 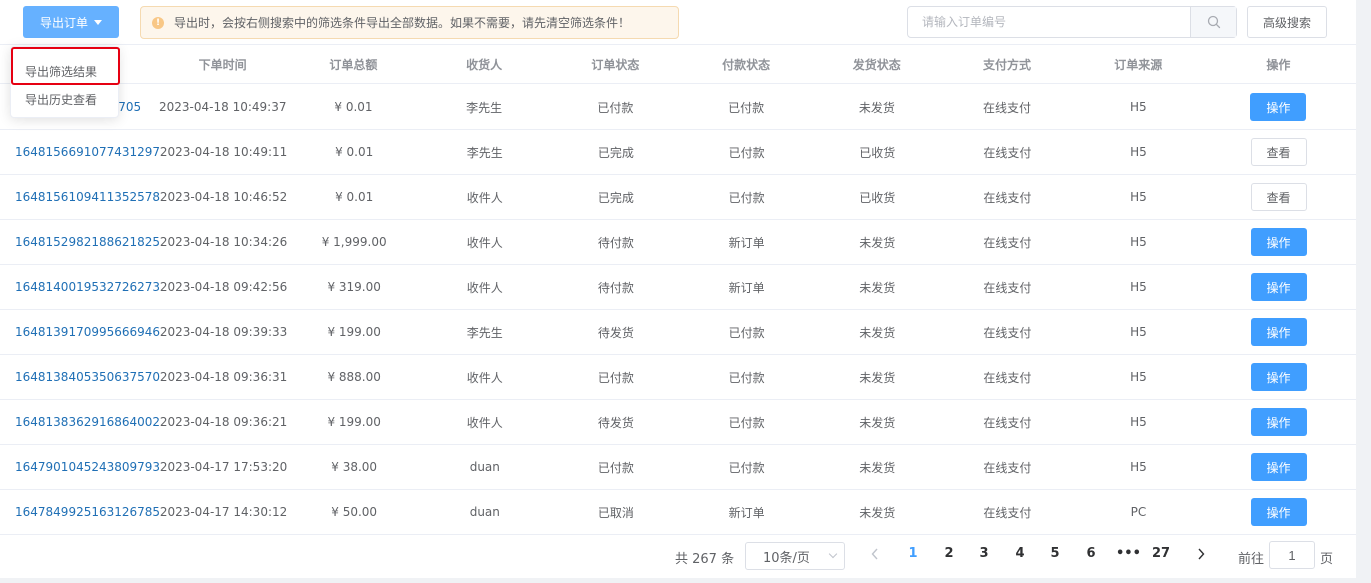 What do you see at coordinates (223, 242) in the screenshot?
I see `order-time-cell: 2023-04-18 10:34:26` at bounding box center [223, 242].